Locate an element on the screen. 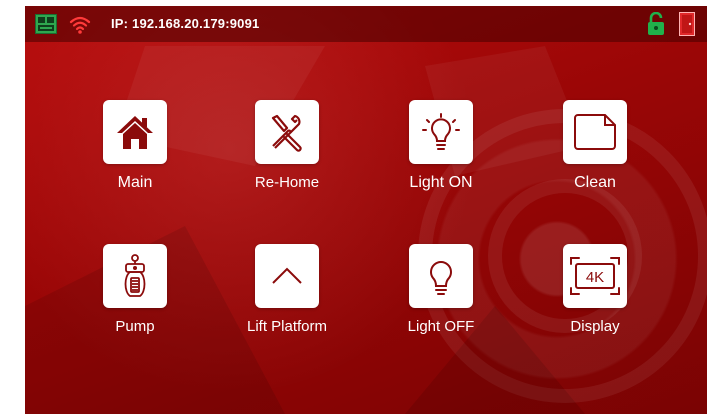 The image size is (718, 414). unlock-icon is located at coordinates (656, 23).